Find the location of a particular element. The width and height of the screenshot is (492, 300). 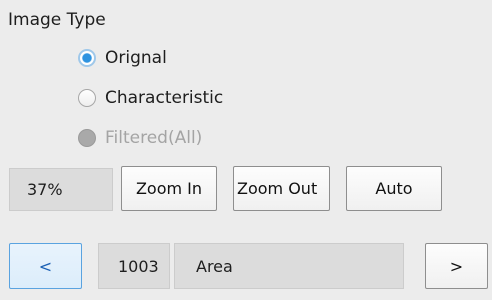

radio-characteristic: Characteristic is located at coordinates (150, 98).